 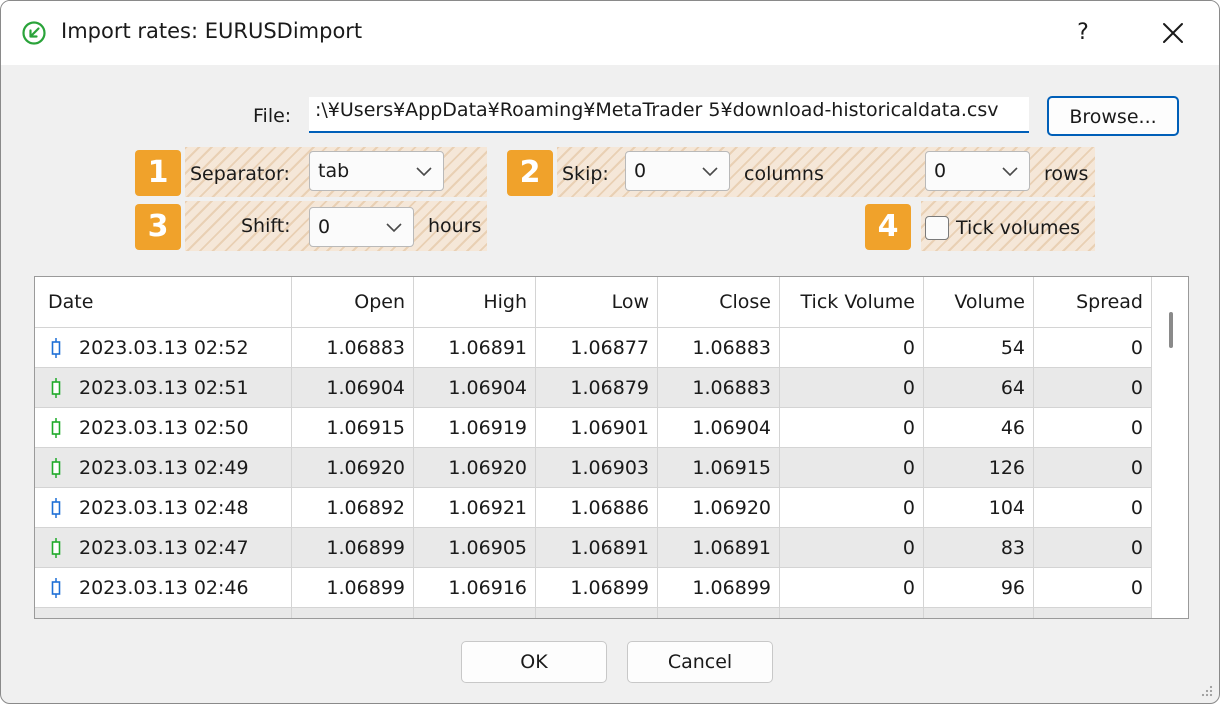 What do you see at coordinates (376, 171) in the screenshot?
I see `separator-select: tab` at bounding box center [376, 171].